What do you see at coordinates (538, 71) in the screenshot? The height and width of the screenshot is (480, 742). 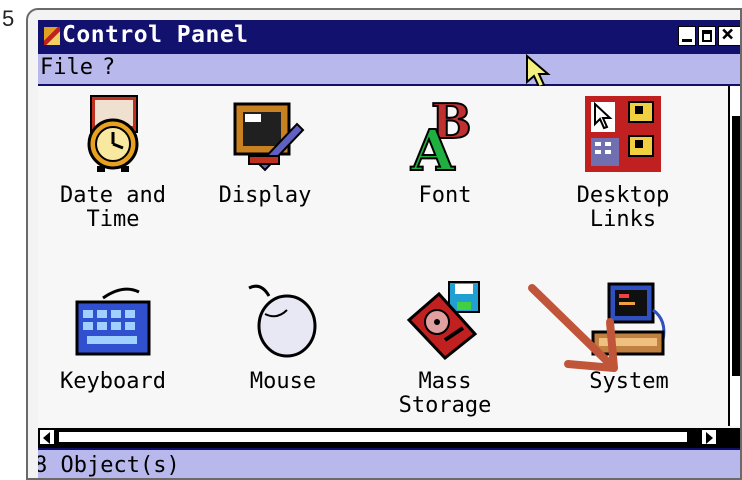 I see `mouse-pointer-icon` at bounding box center [538, 71].